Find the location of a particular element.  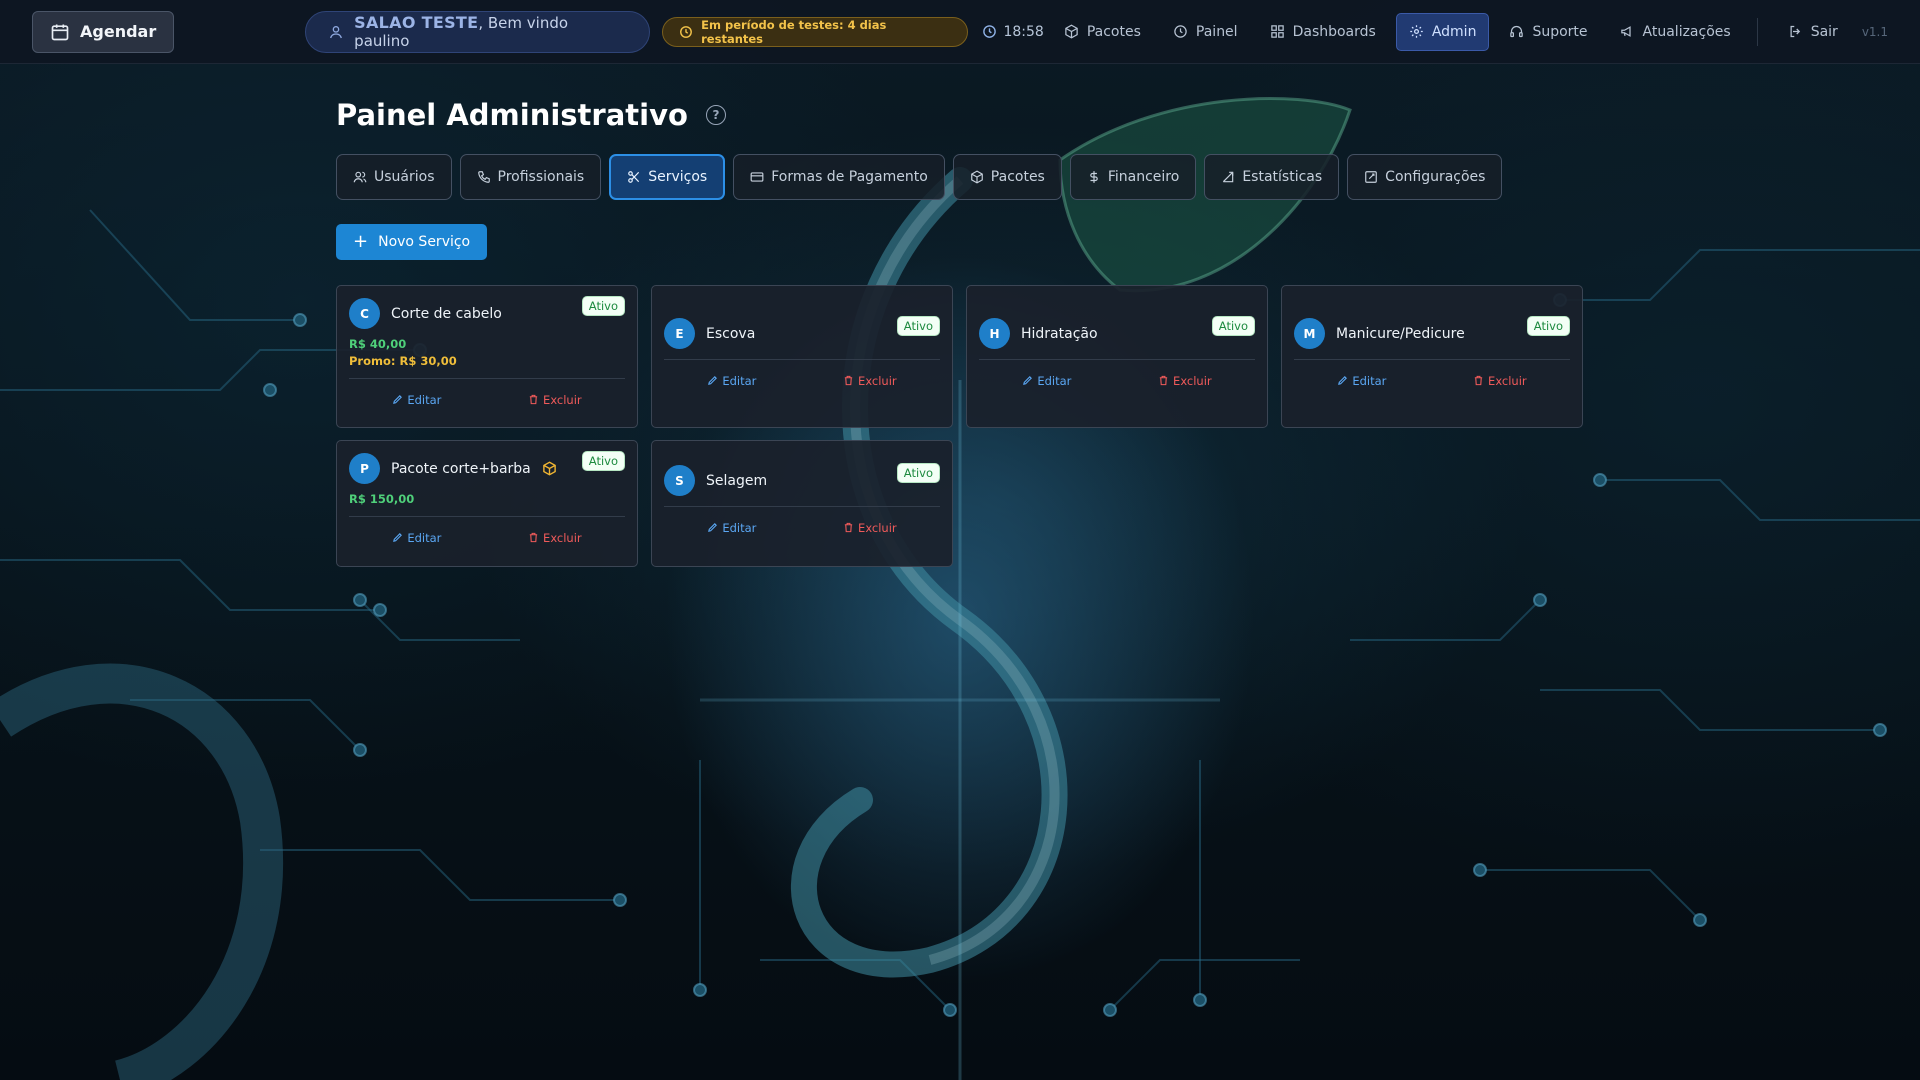

agendar-button: Agendar is located at coordinates (103, 31).